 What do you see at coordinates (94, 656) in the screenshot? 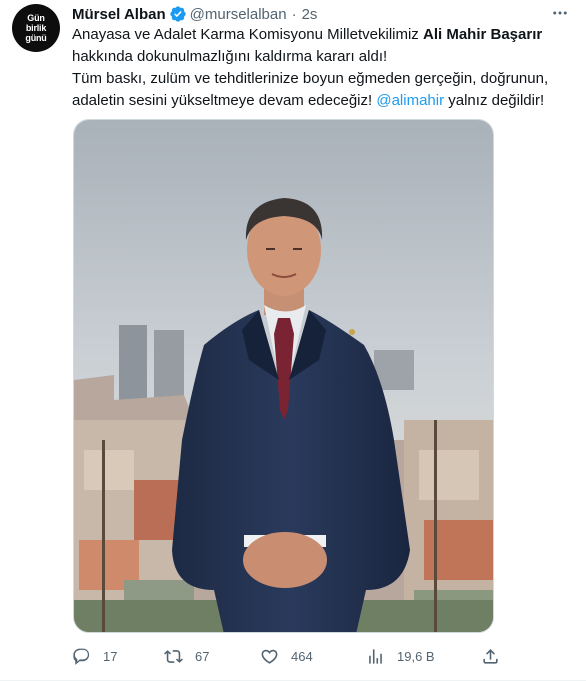
I see `reply-button: 17` at bounding box center [94, 656].